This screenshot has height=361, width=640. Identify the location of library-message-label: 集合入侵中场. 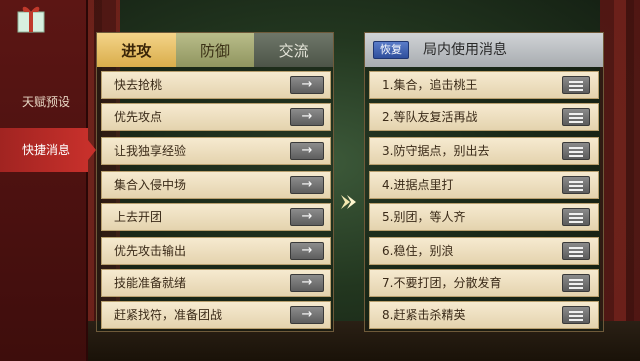
(150, 185).